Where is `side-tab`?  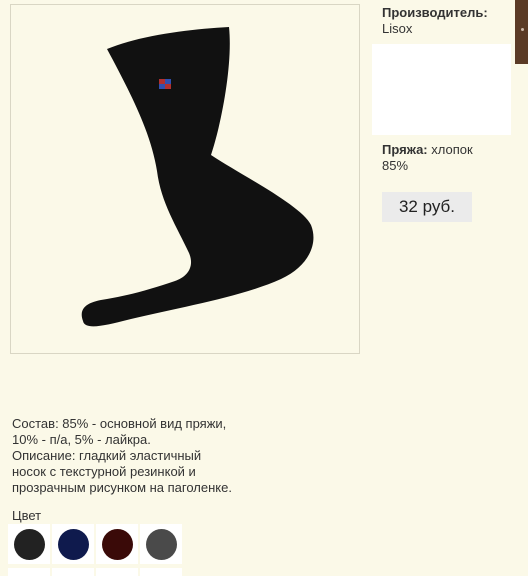 side-tab is located at coordinates (521, 32).